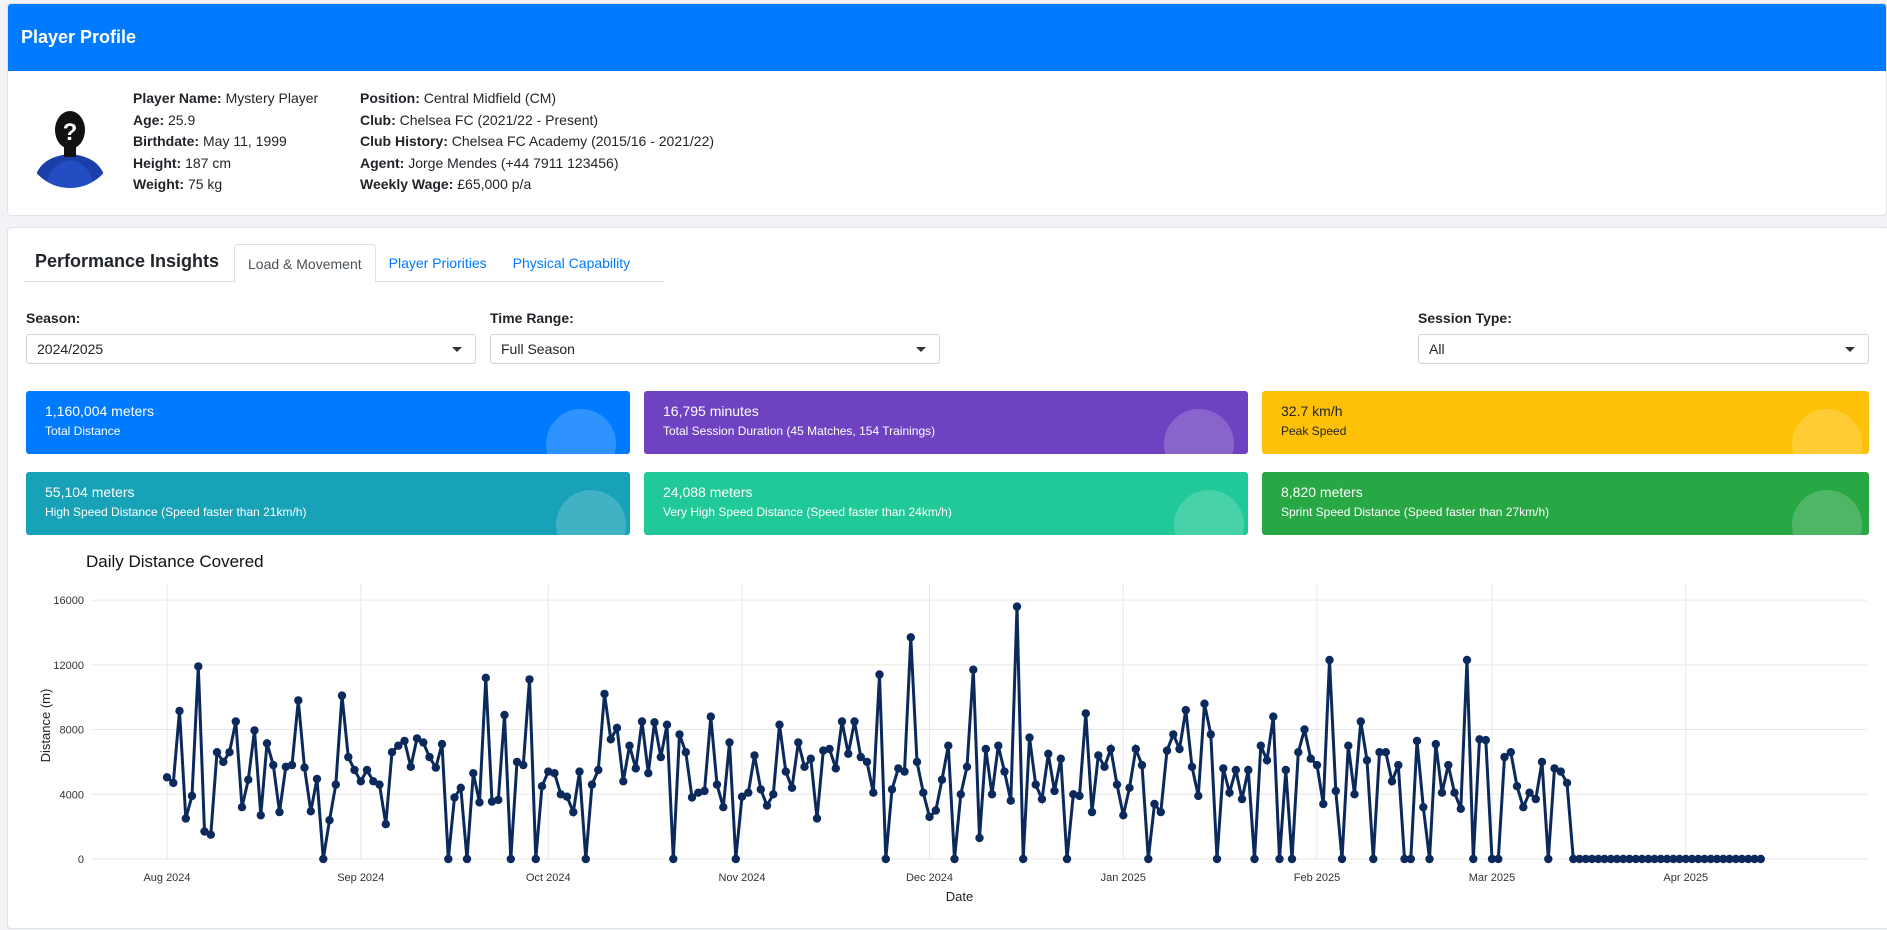 This screenshot has width=1887, height=930. Describe the element at coordinates (1643, 349) in the screenshot. I see `session-type-select: All` at that location.